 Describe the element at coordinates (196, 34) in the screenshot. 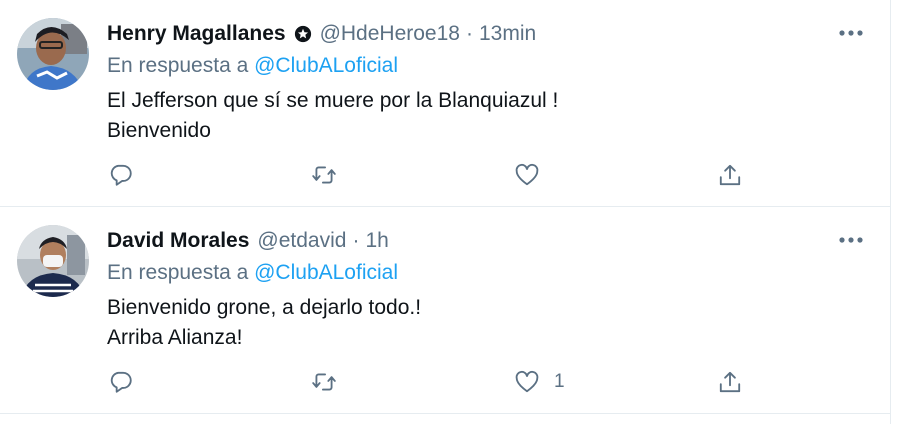

I see `author-name: Henry Magallanes` at that location.